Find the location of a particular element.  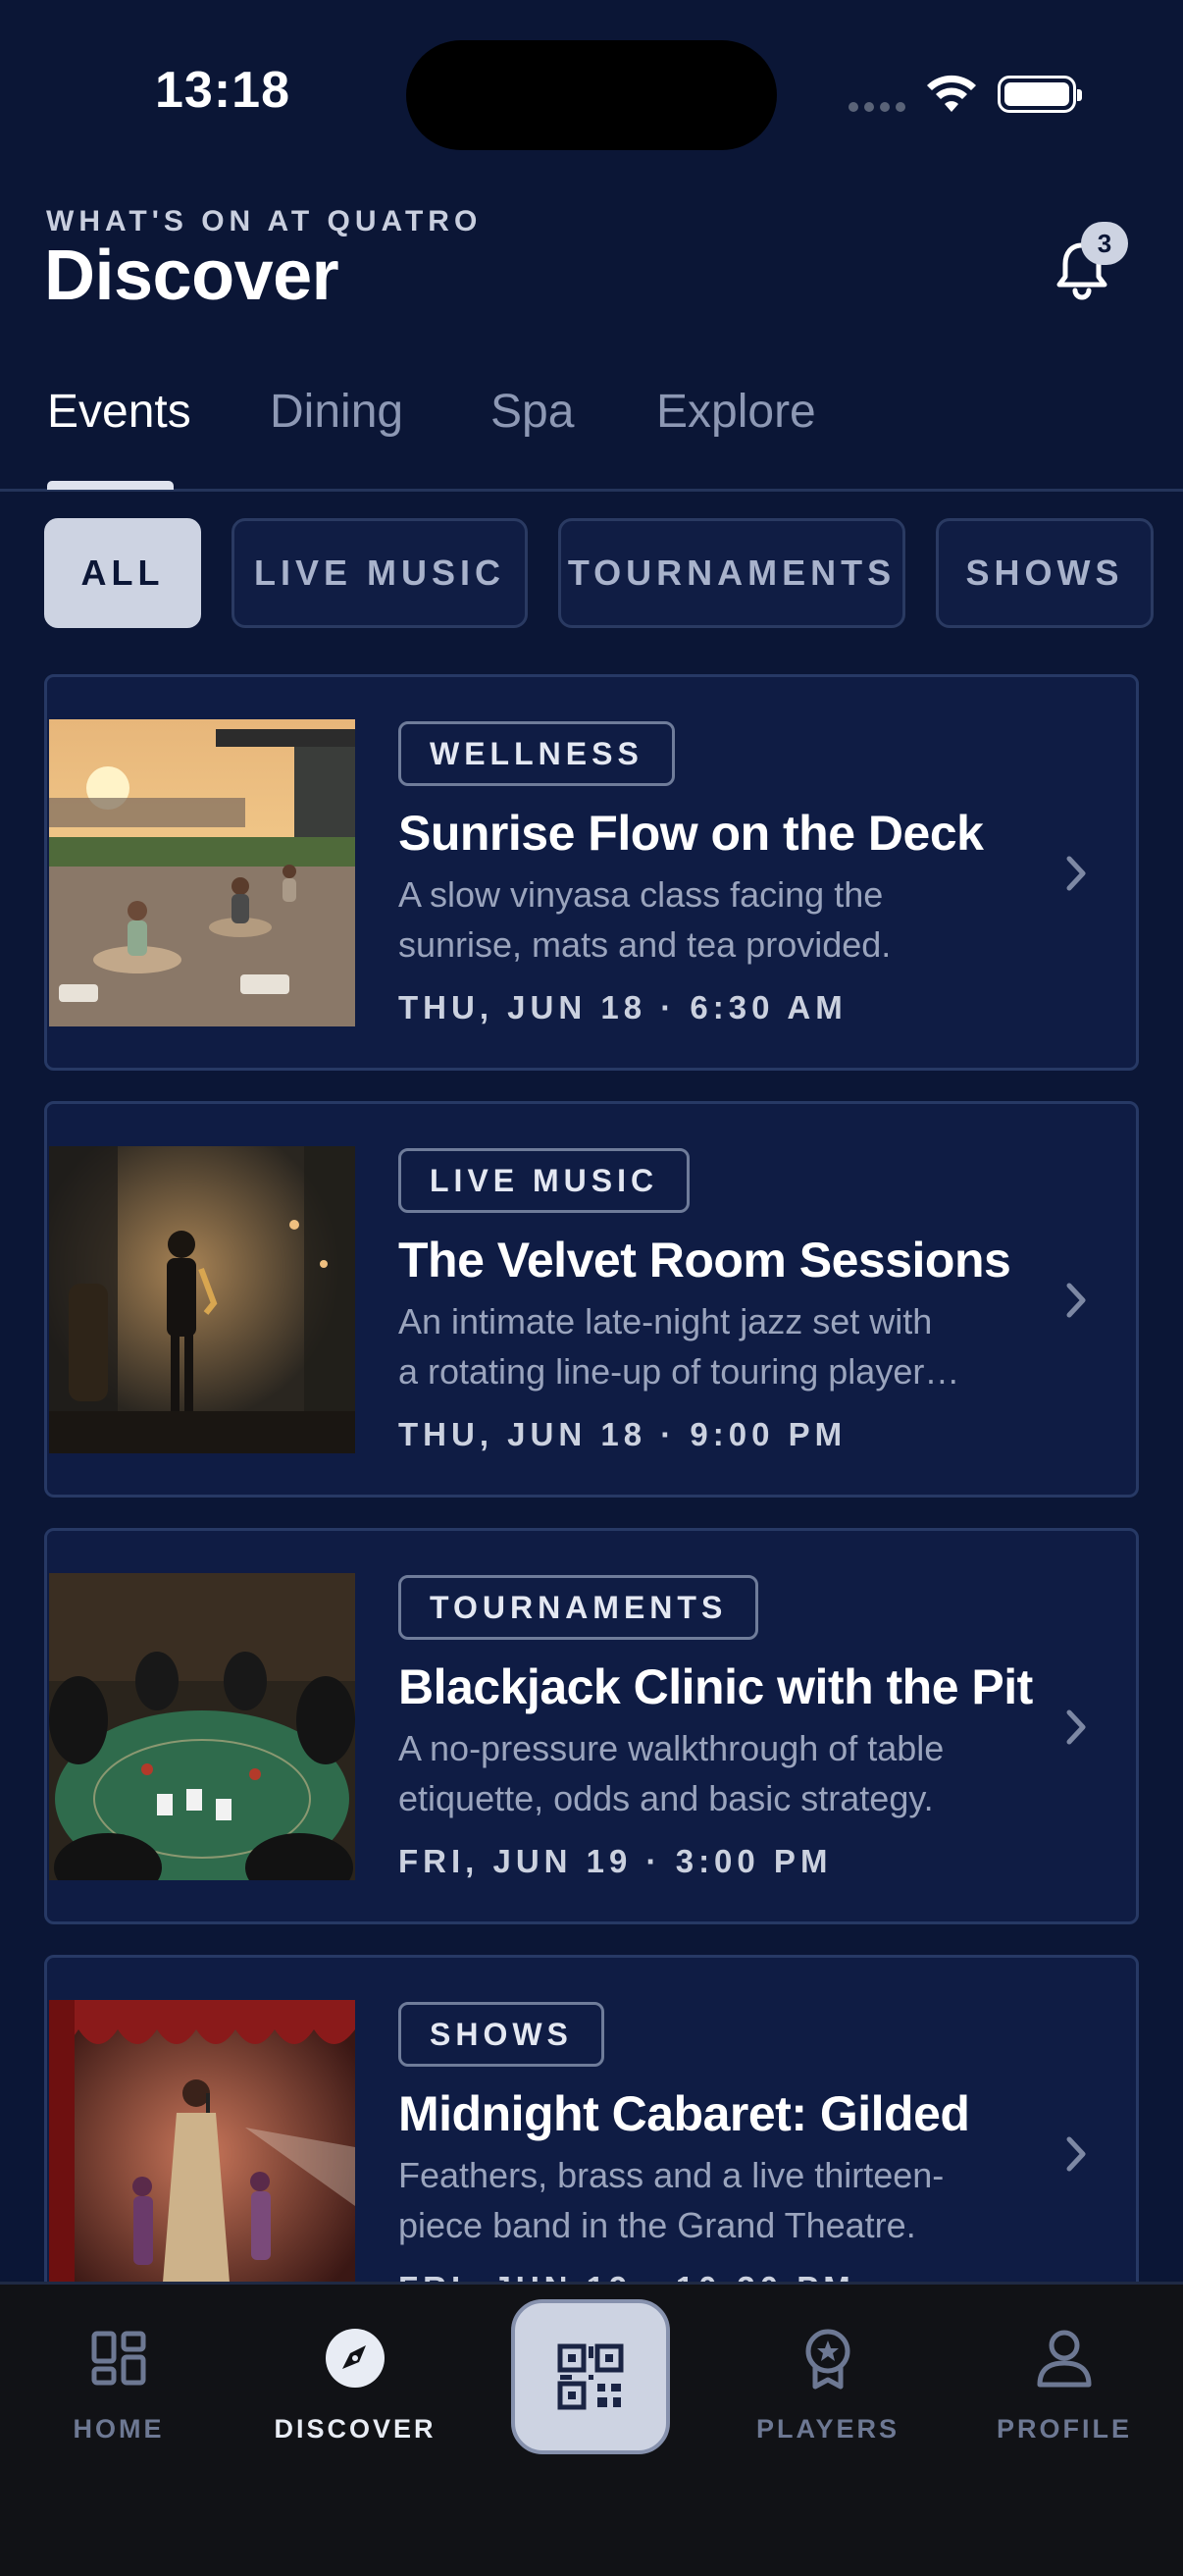

tab-spa: Spa is located at coordinates (532, 412).